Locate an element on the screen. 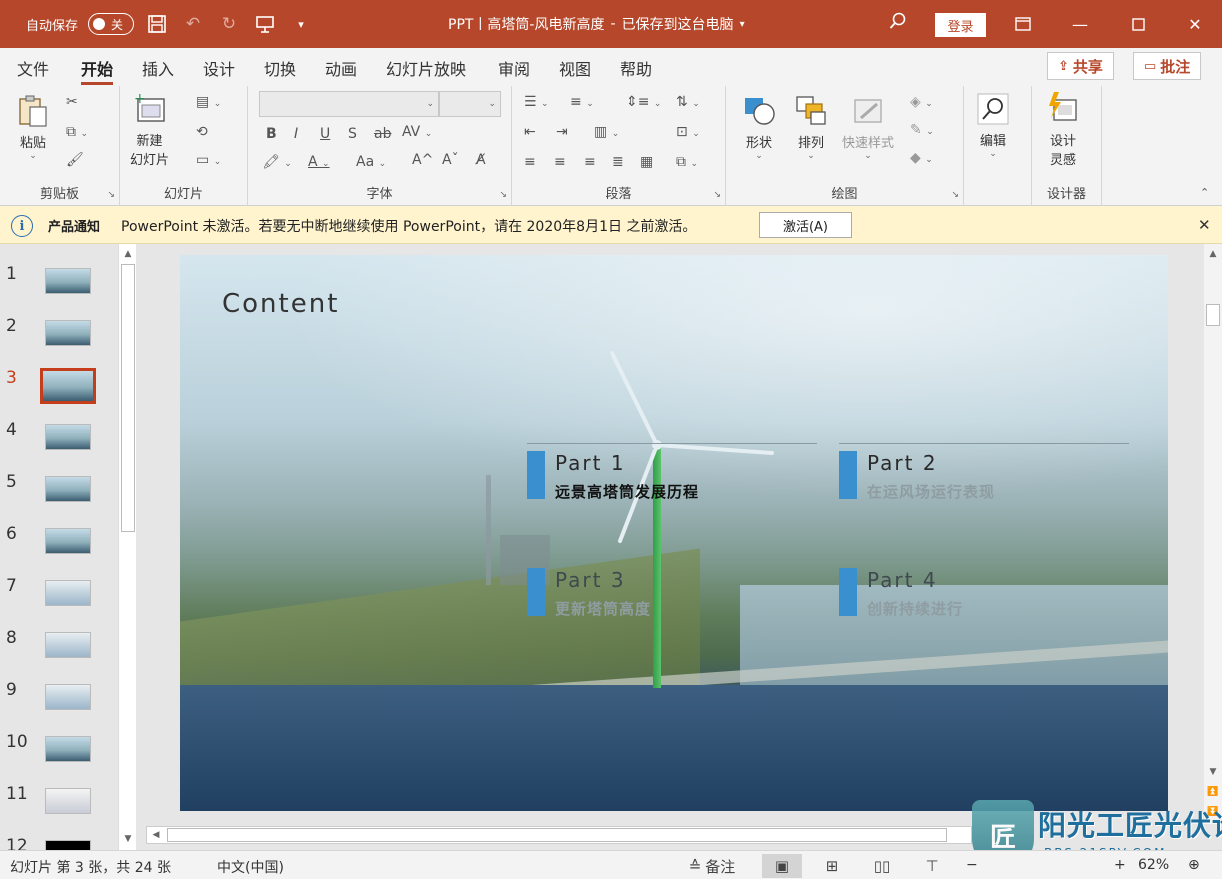 The width and height of the screenshot is (1222, 879). smartart-icon: ⧉ ⌄ is located at coordinates (687, 162).